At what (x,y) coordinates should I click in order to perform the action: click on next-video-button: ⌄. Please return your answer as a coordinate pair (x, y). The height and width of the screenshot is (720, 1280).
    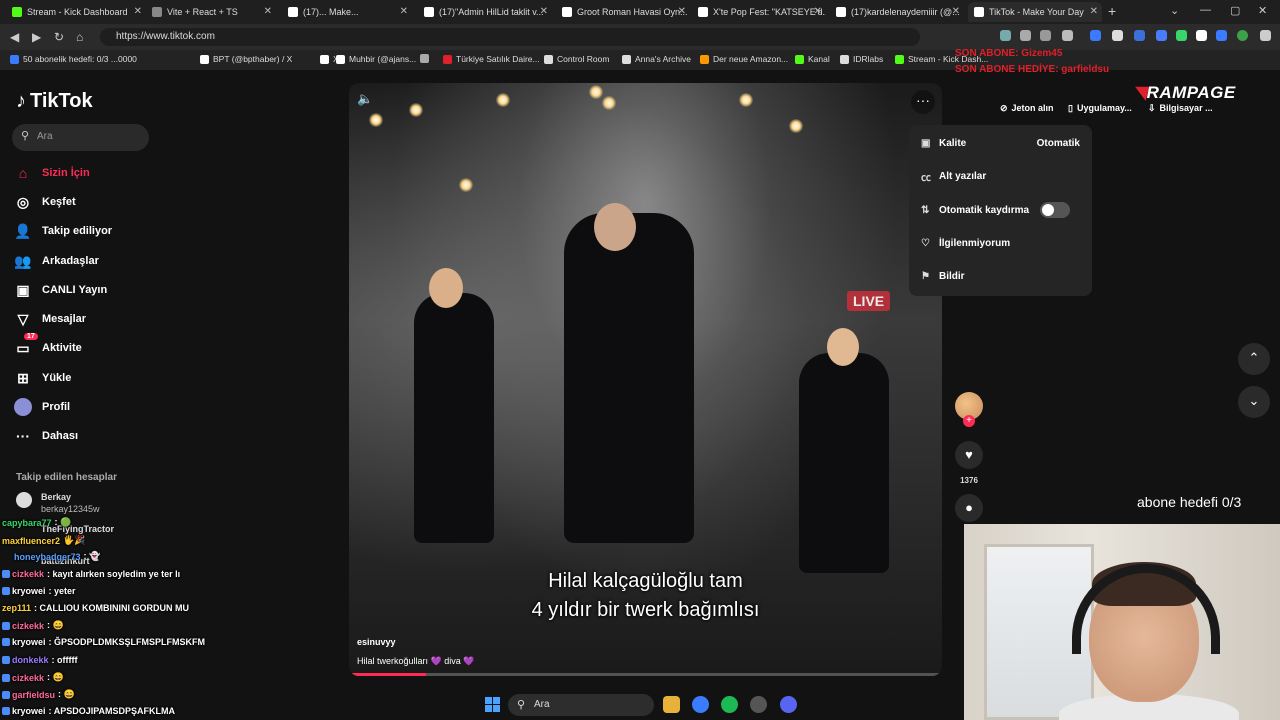
    Looking at the image, I should click on (1254, 402).